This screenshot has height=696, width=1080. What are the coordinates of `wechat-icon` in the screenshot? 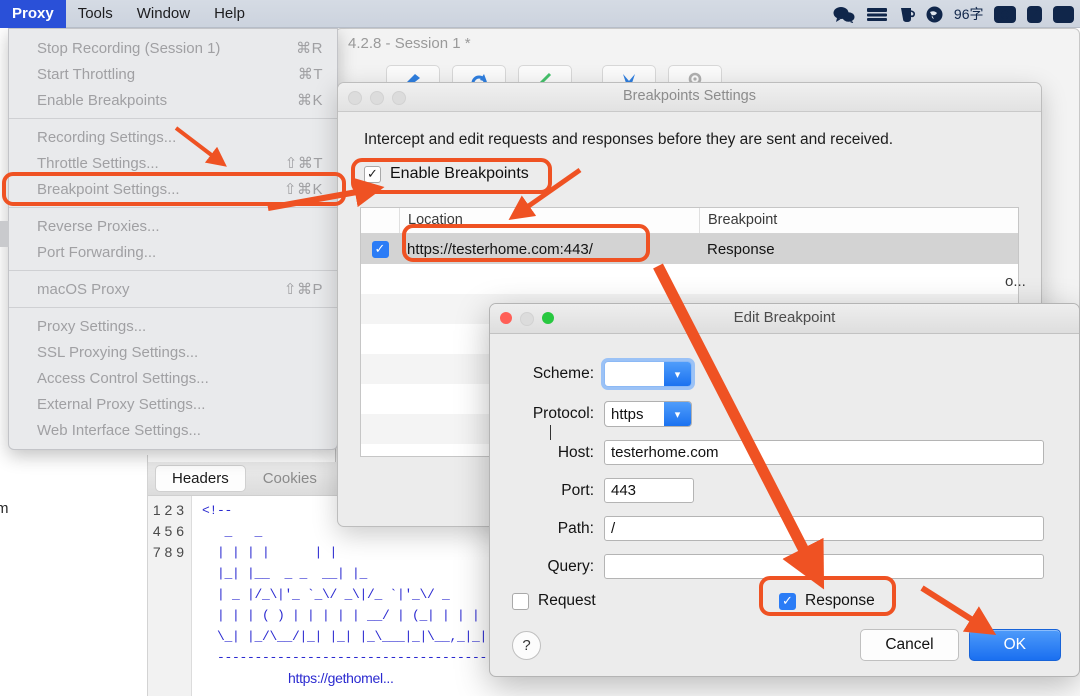 It's located at (844, 14).